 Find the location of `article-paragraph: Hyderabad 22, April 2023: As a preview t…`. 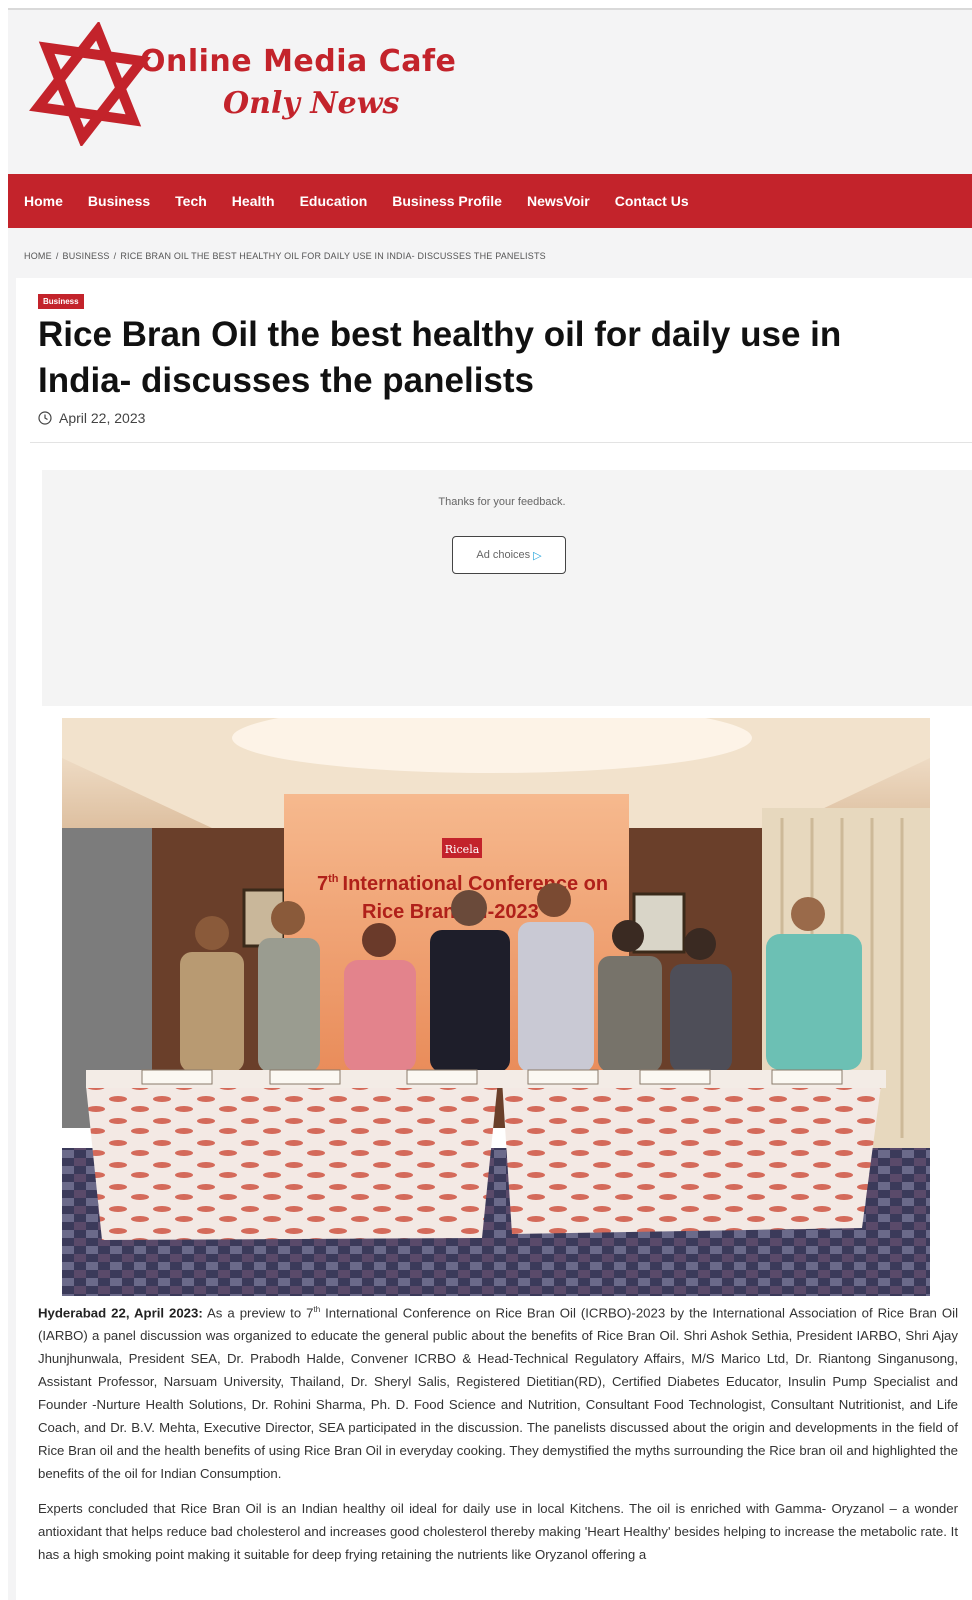

article-paragraph: Hyderabad 22, April 2023: As a preview t… is located at coordinates (498, 1393).